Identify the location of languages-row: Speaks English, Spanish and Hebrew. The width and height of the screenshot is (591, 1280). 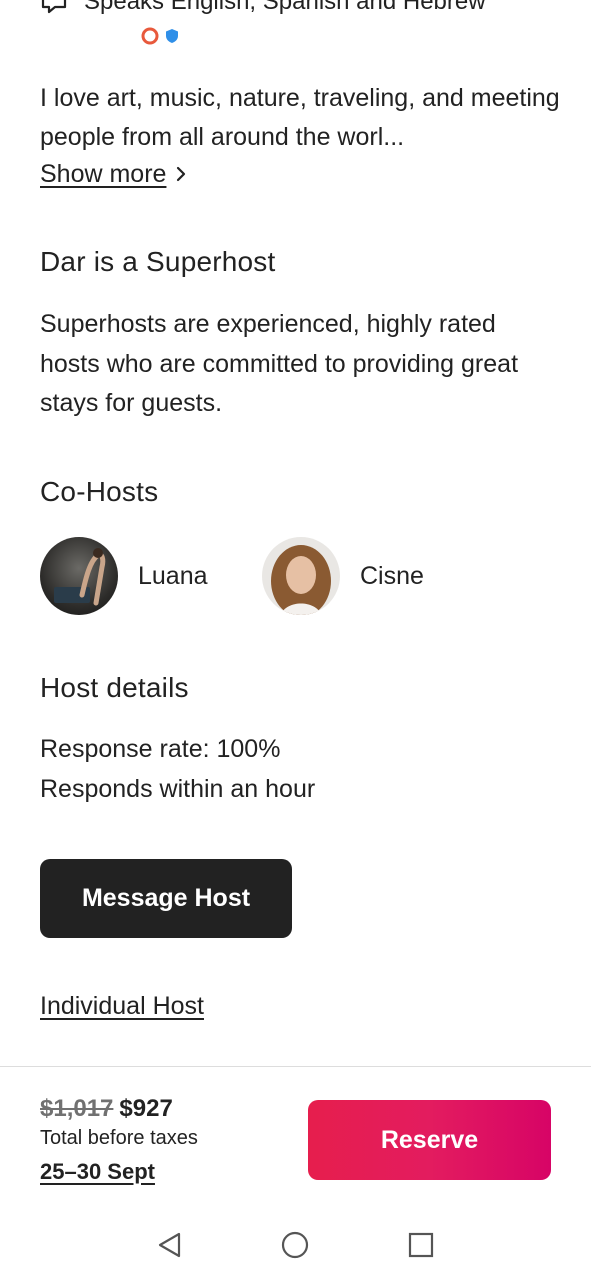
(263, 8).